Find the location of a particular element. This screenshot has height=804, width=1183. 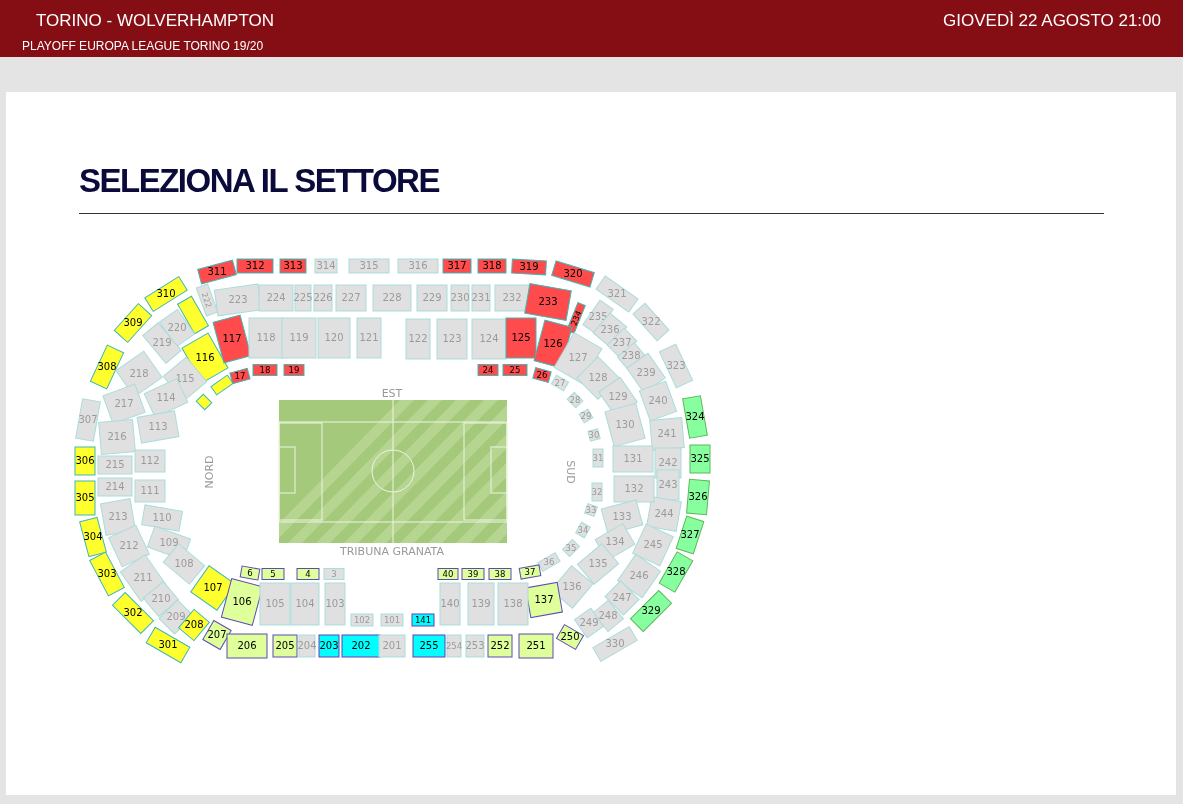

seating-sector: 141 is located at coordinates (423, 620).